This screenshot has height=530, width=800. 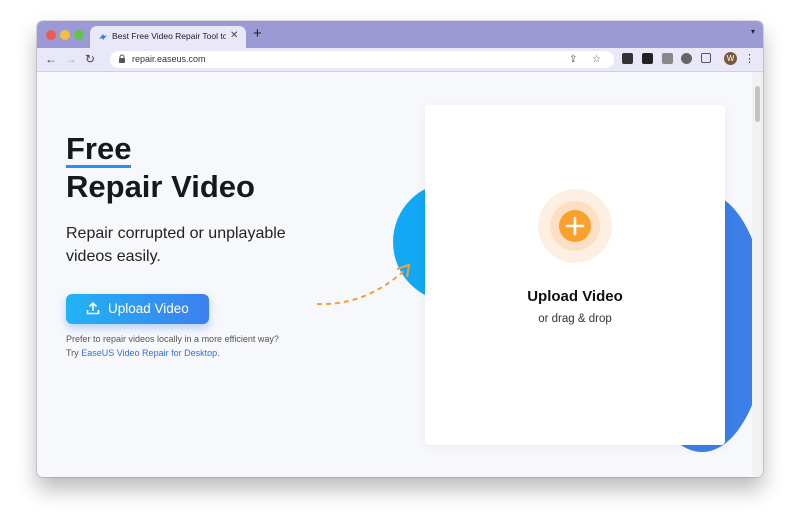 What do you see at coordinates (686, 58) in the screenshot?
I see `extensions-puzzle-icon` at bounding box center [686, 58].